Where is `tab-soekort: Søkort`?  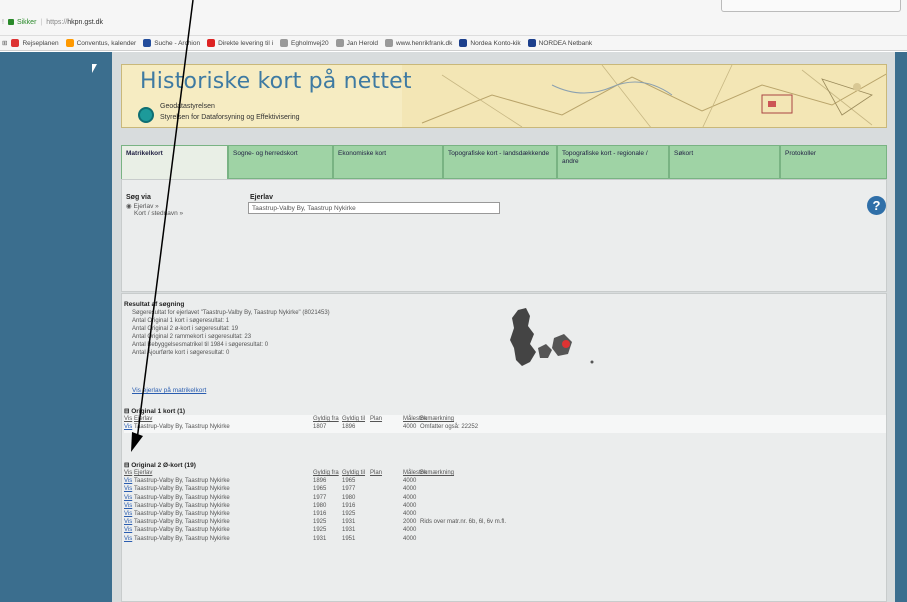
tab-soekort: Søkort is located at coordinates (724, 162).